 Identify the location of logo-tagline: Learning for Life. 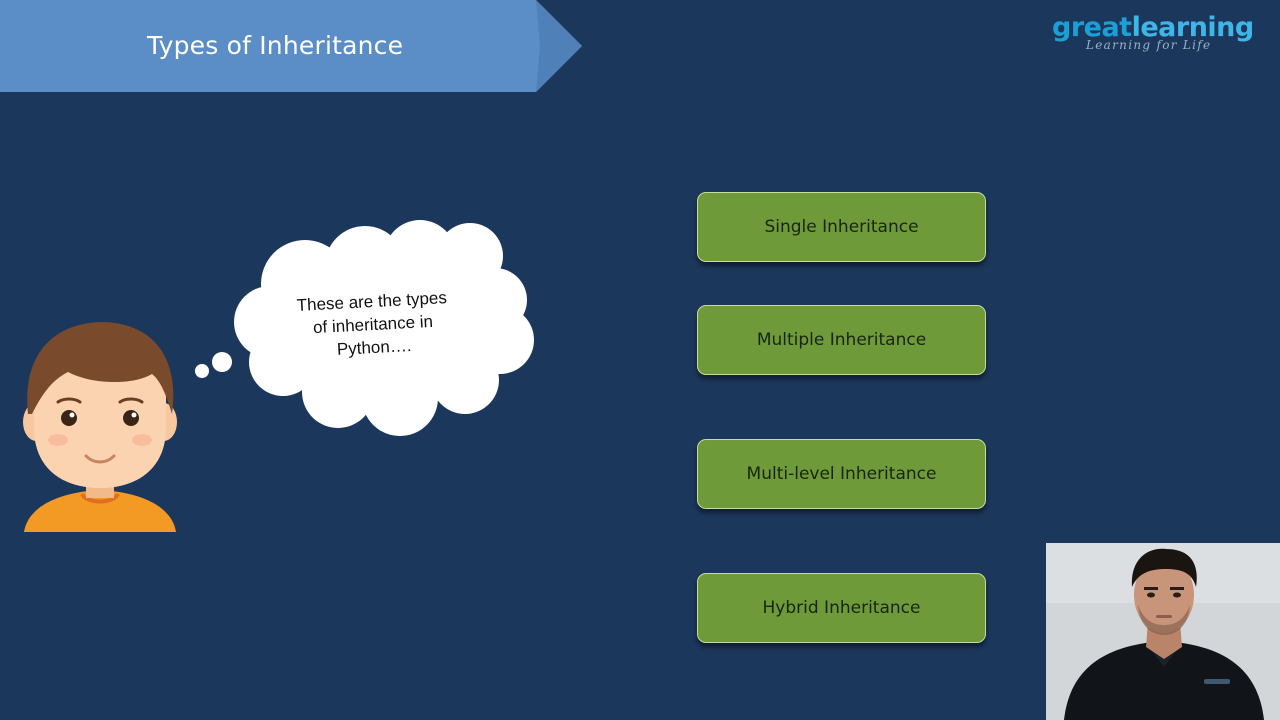
(1149, 45).